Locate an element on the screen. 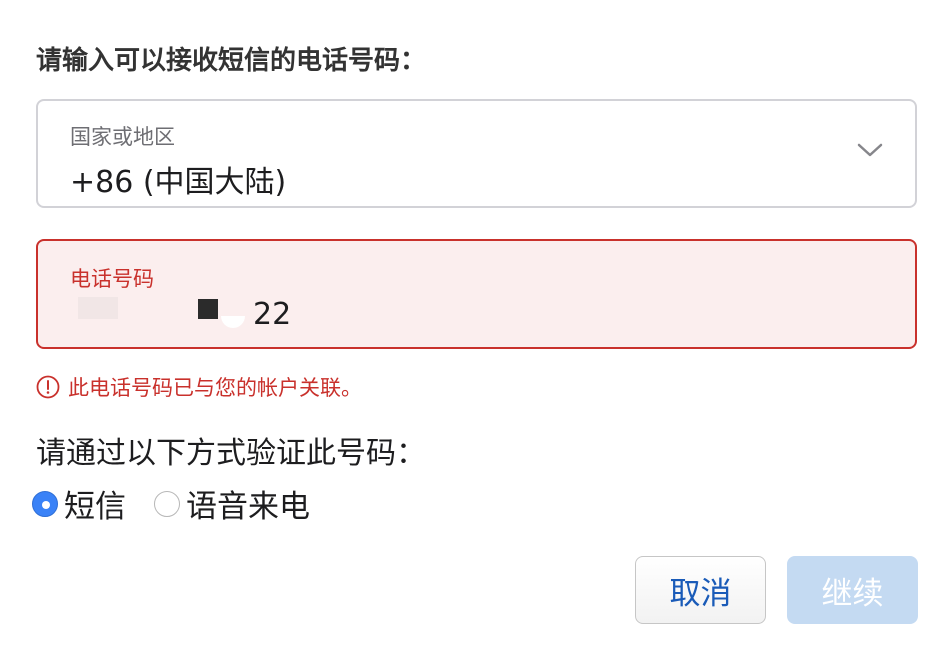 Image resolution: width=950 pixels, height=664 pixels. radio-sms: 短信 is located at coordinates (79, 503).